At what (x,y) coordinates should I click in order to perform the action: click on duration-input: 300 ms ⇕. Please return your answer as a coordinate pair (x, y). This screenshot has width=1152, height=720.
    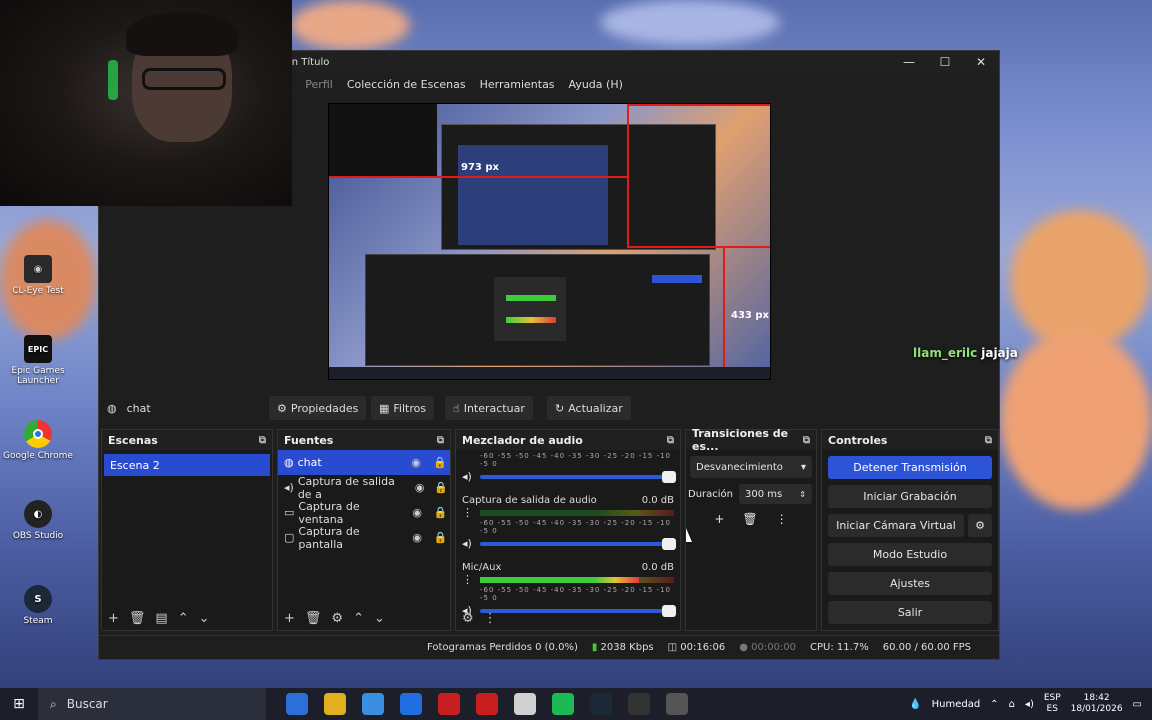
    Looking at the image, I should click on (775, 494).